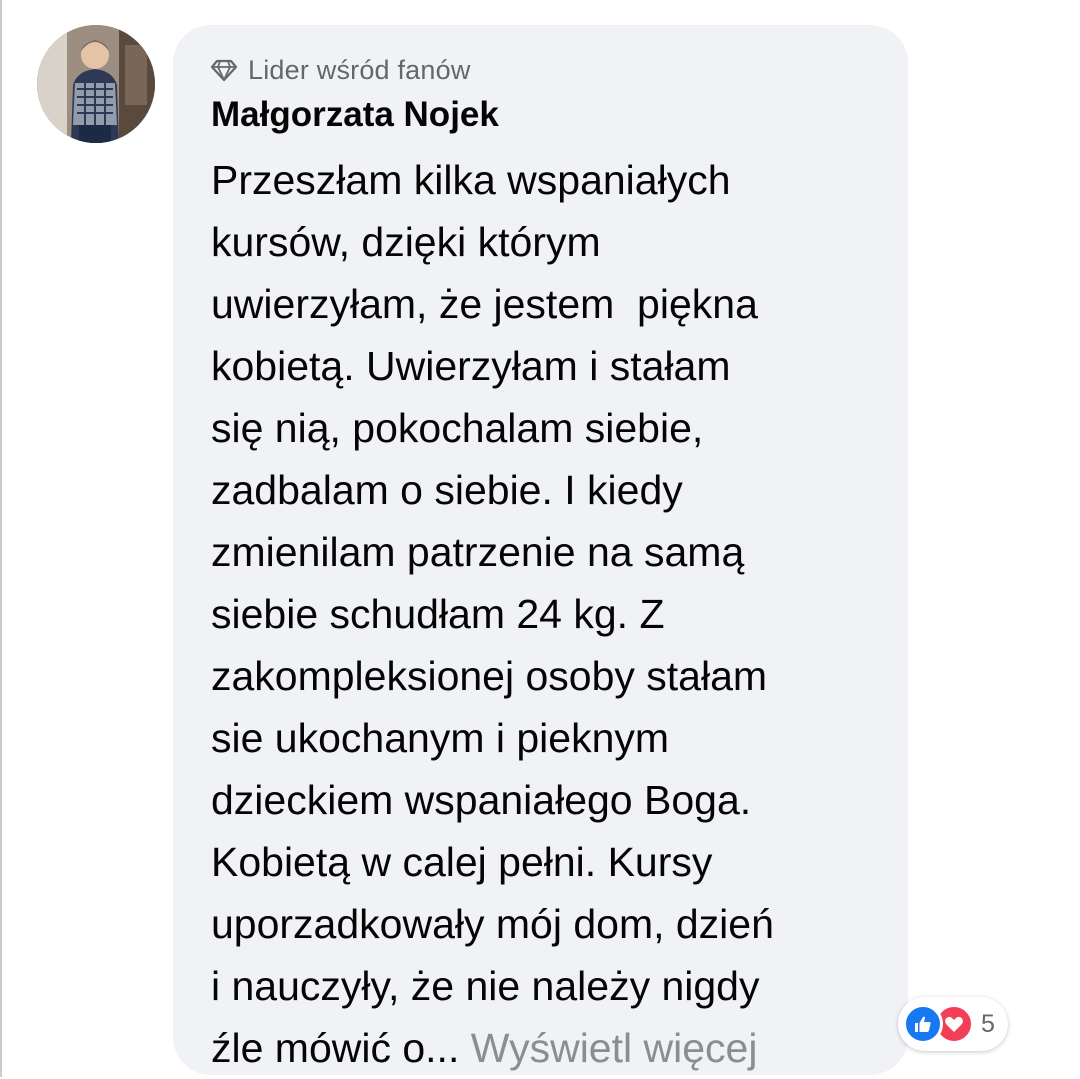  Describe the element at coordinates (462, 862) in the screenshot. I see `comment-line: Kobietą w calej pełni. Kursy` at that location.